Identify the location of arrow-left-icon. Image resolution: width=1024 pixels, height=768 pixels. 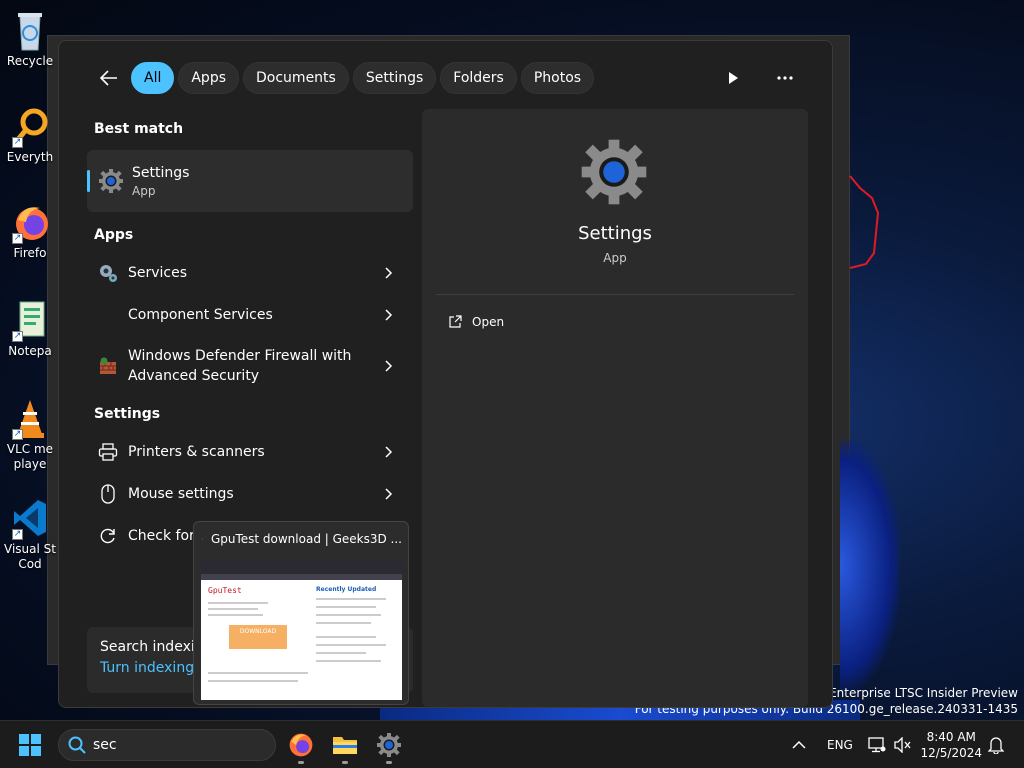
(108, 78).